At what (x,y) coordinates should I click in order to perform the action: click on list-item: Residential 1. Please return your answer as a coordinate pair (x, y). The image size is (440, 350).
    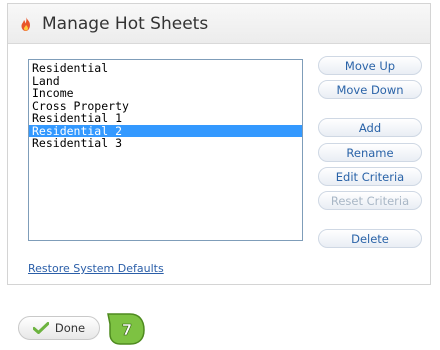
    Looking at the image, I should click on (165, 118).